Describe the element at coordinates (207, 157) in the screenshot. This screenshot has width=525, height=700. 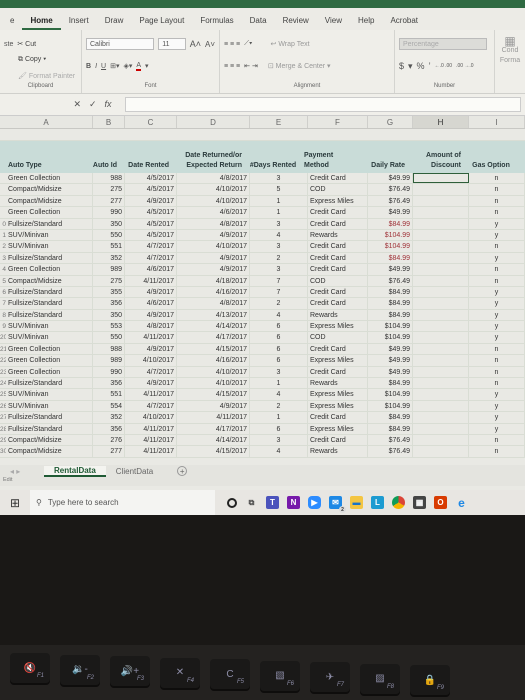
I see `header-date-returned: Date Returned/or Expected Return` at that location.